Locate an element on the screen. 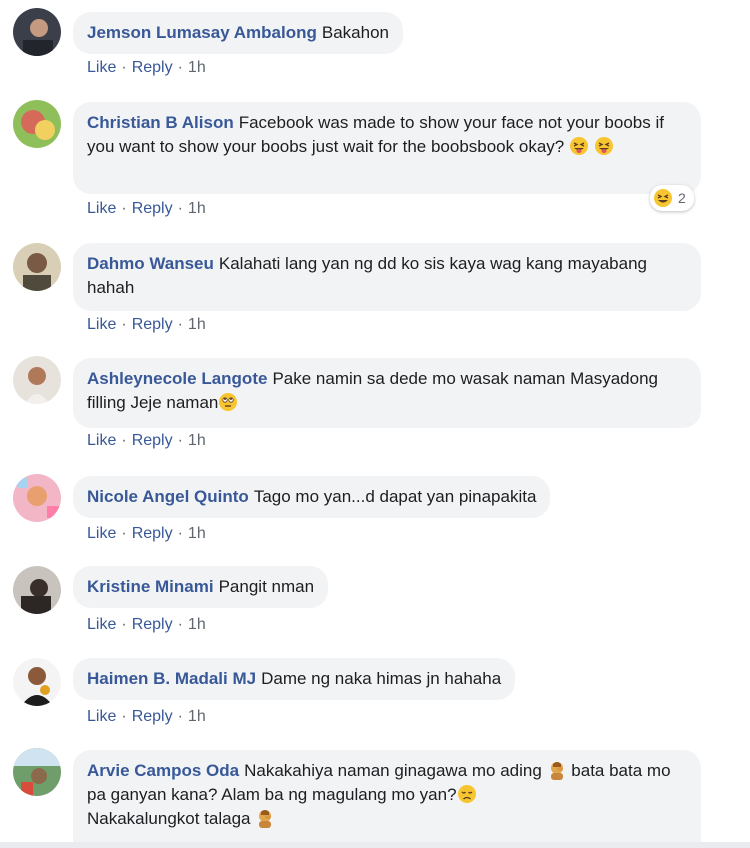 The height and width of the screenshot is (848, 750). reaction-count-badge: 2 is located at coordinates (672, 198).